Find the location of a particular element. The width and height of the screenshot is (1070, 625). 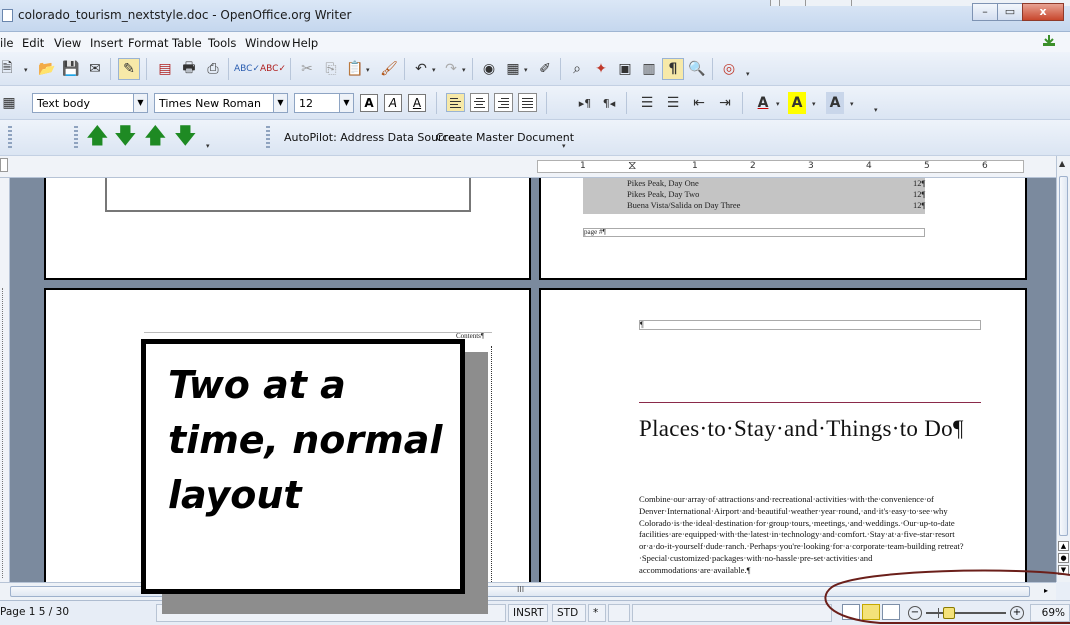

next-page-icon: ▼ is located at coordinates (1063, 570).